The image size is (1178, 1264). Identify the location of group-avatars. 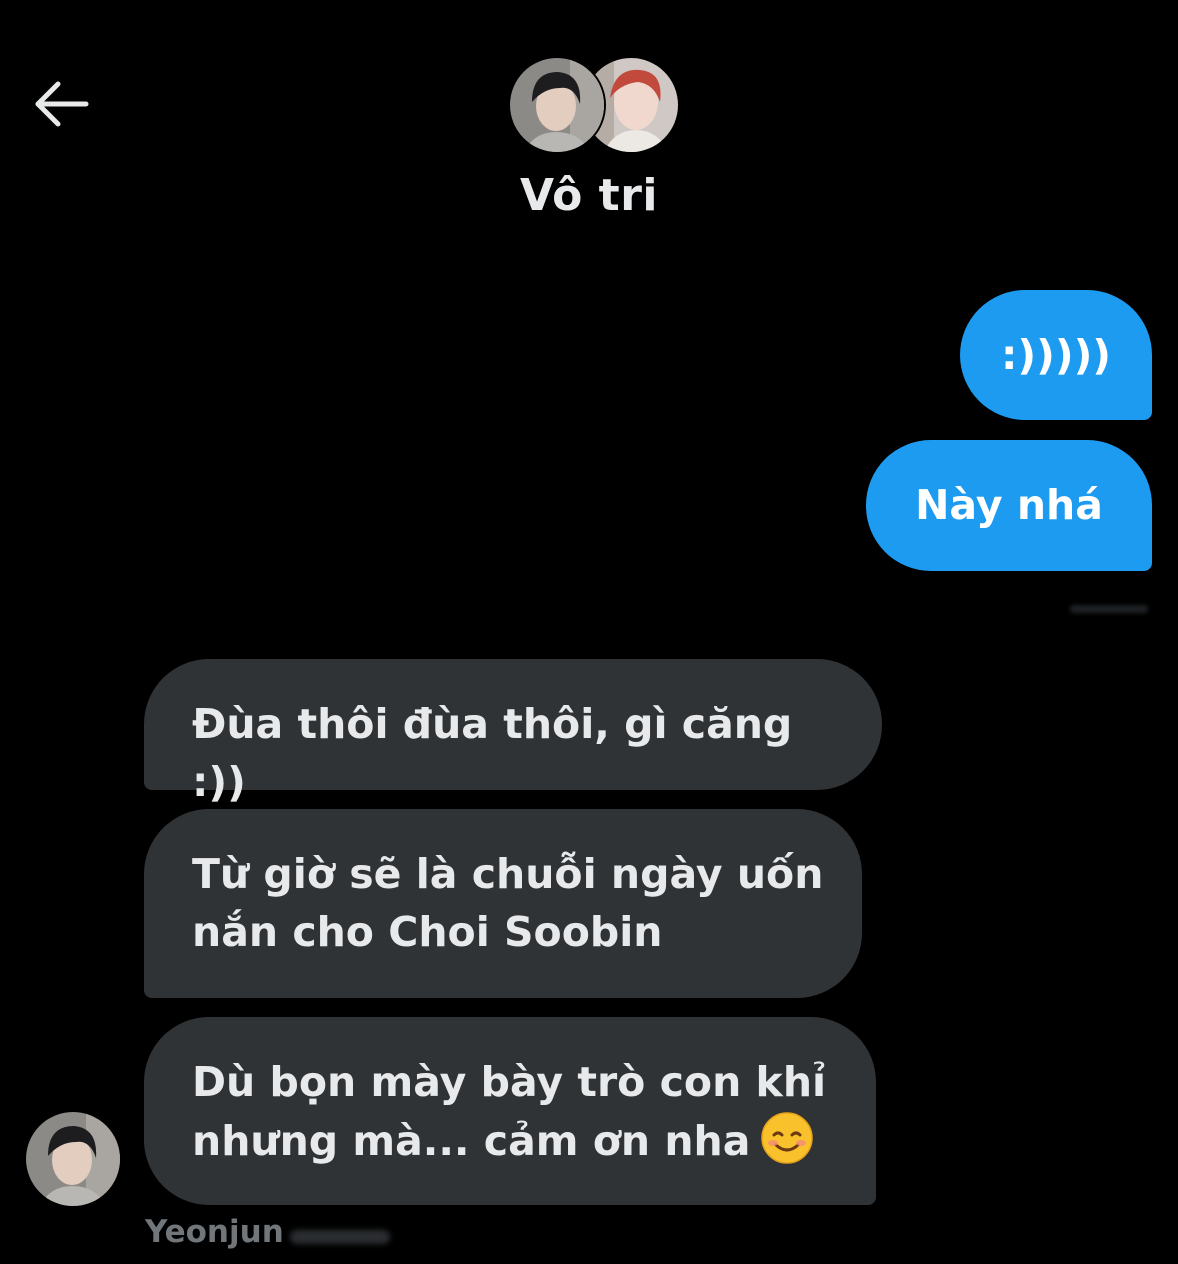
(594, 105).